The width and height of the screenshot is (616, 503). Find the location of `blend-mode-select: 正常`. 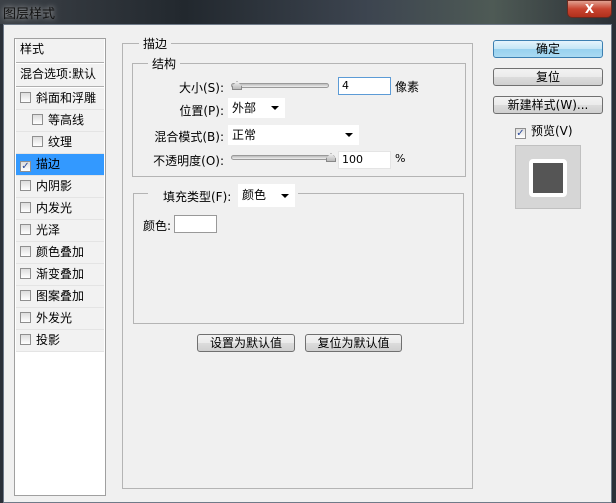

blend-mode-select: 正常 is located at coordinates (293, 135).